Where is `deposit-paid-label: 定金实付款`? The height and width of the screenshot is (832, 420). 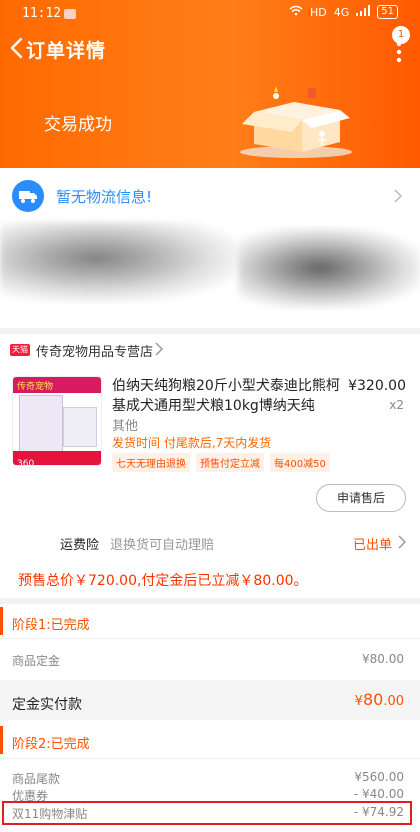 deposit-paid-label: 定金实付款 is located at coordinates (47, 705).